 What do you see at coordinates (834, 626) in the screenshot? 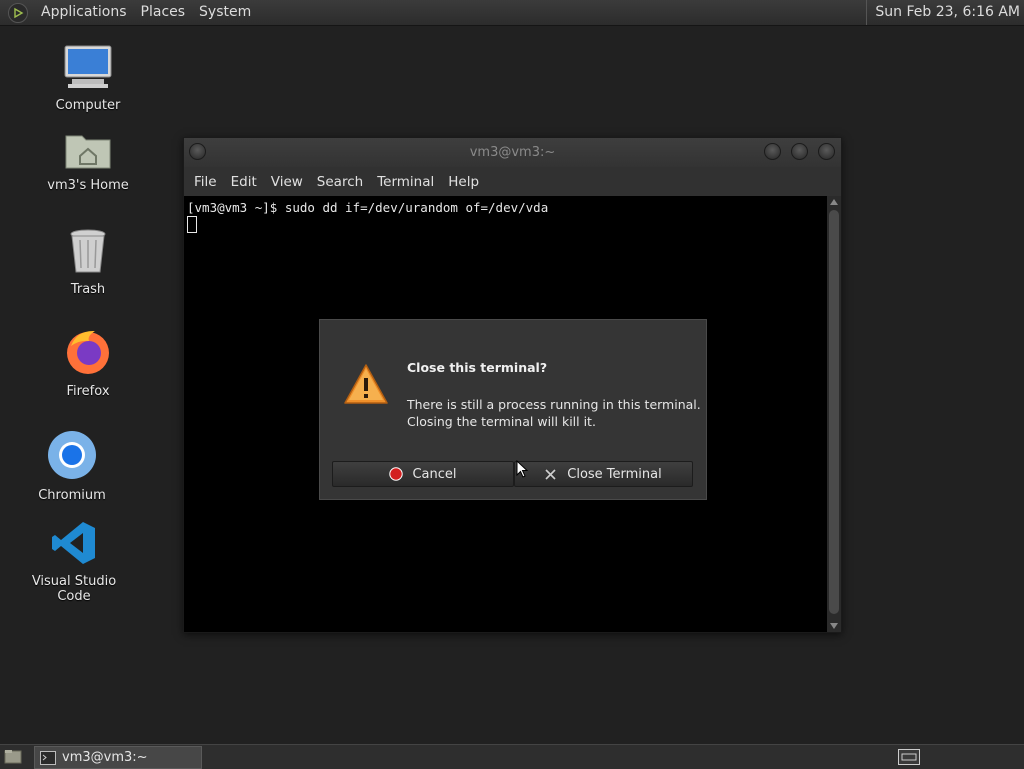
I see `scroll-down-arrow-icon` at bounding box center [834, 626].